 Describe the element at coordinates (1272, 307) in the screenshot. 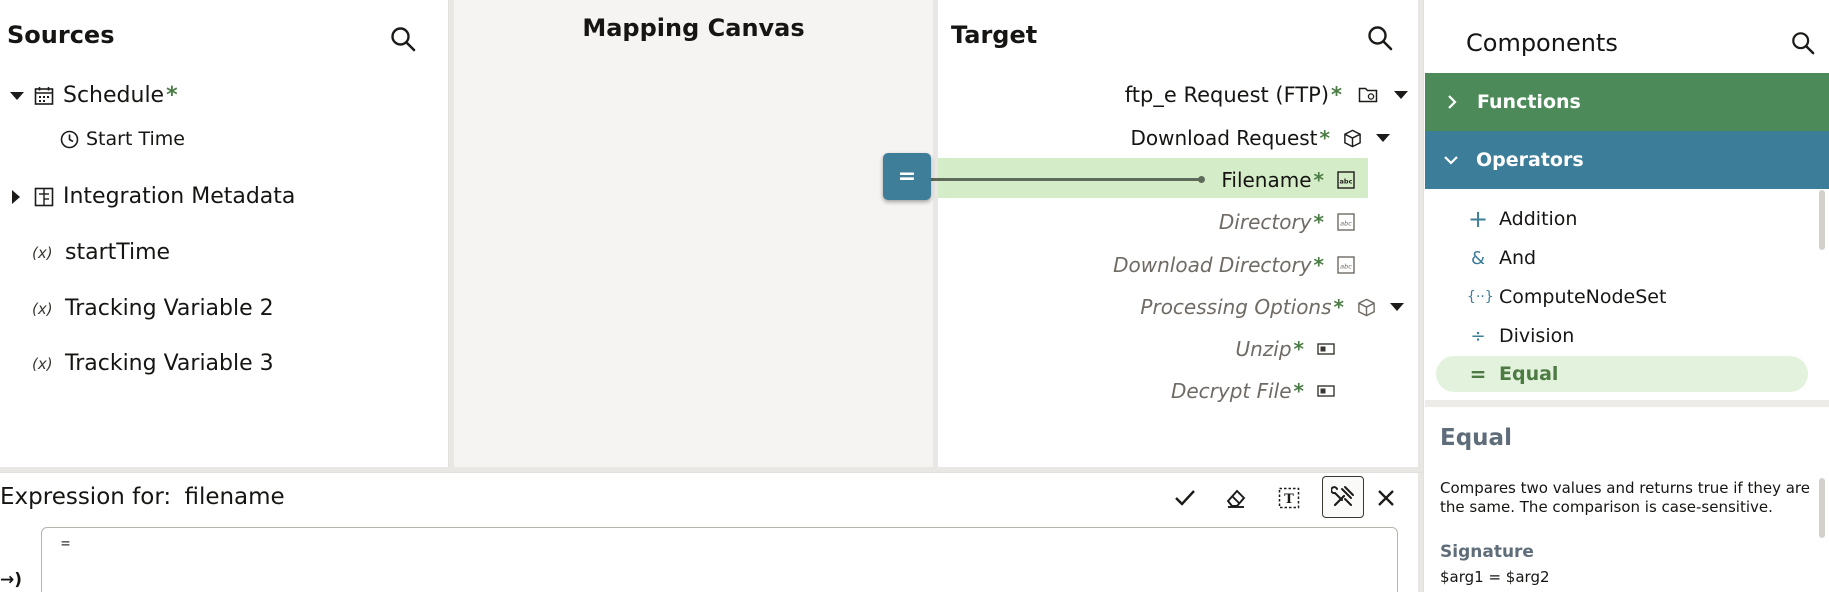

I see `target-item-processing-options: Processing Options *` at that location.